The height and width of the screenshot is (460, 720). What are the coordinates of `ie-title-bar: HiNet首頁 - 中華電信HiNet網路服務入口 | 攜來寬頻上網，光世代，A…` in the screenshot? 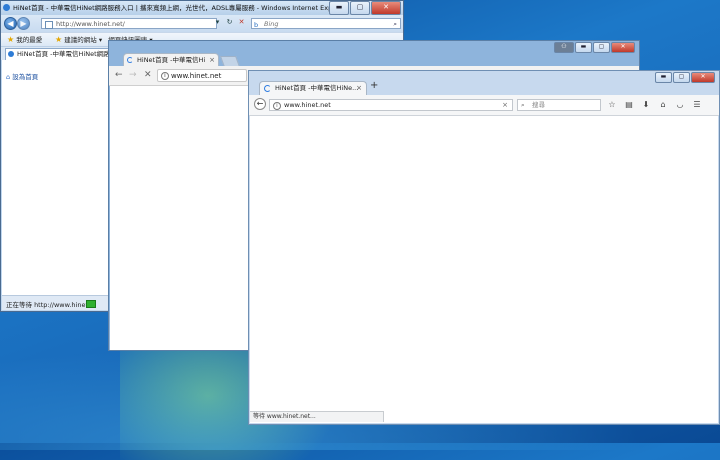 It's located at (202, 8).